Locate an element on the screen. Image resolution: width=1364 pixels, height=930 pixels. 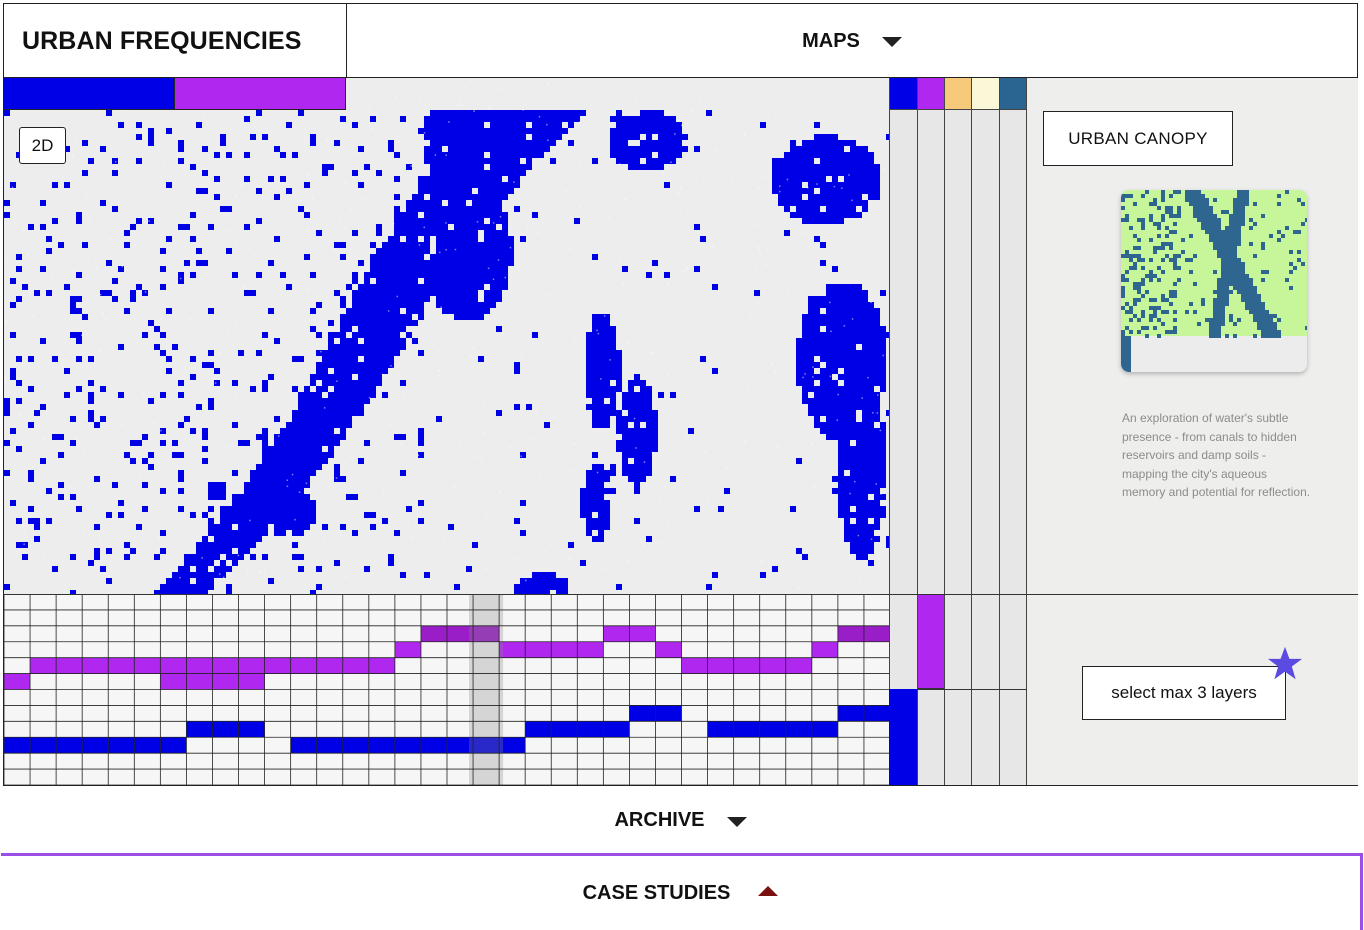
strip-active-purple is located at coordinates (931, 642).